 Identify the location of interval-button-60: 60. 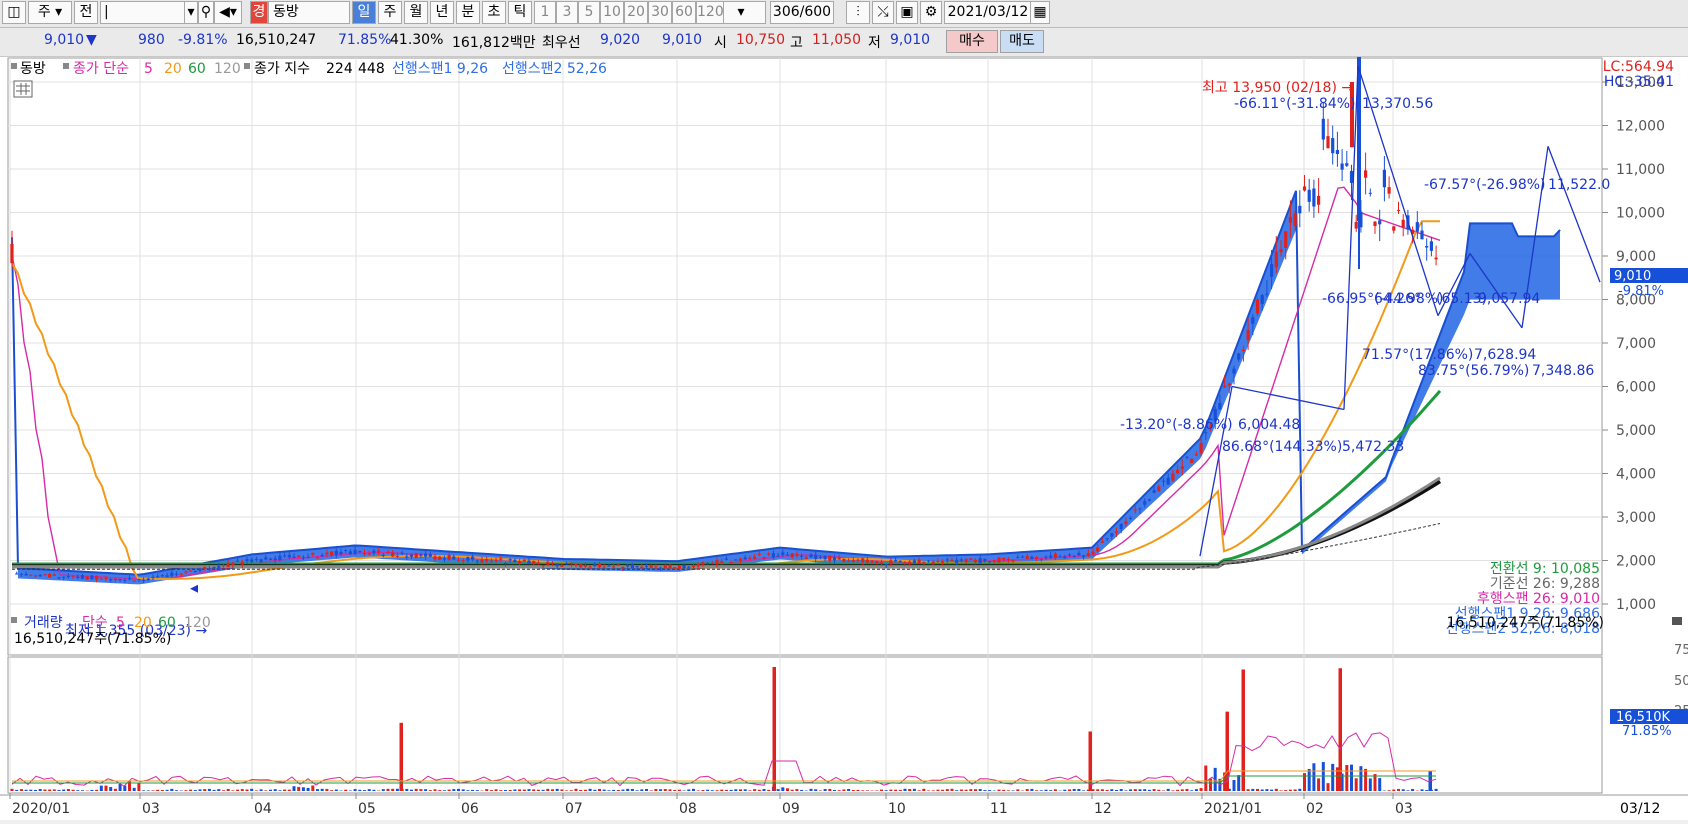
(684, 12).